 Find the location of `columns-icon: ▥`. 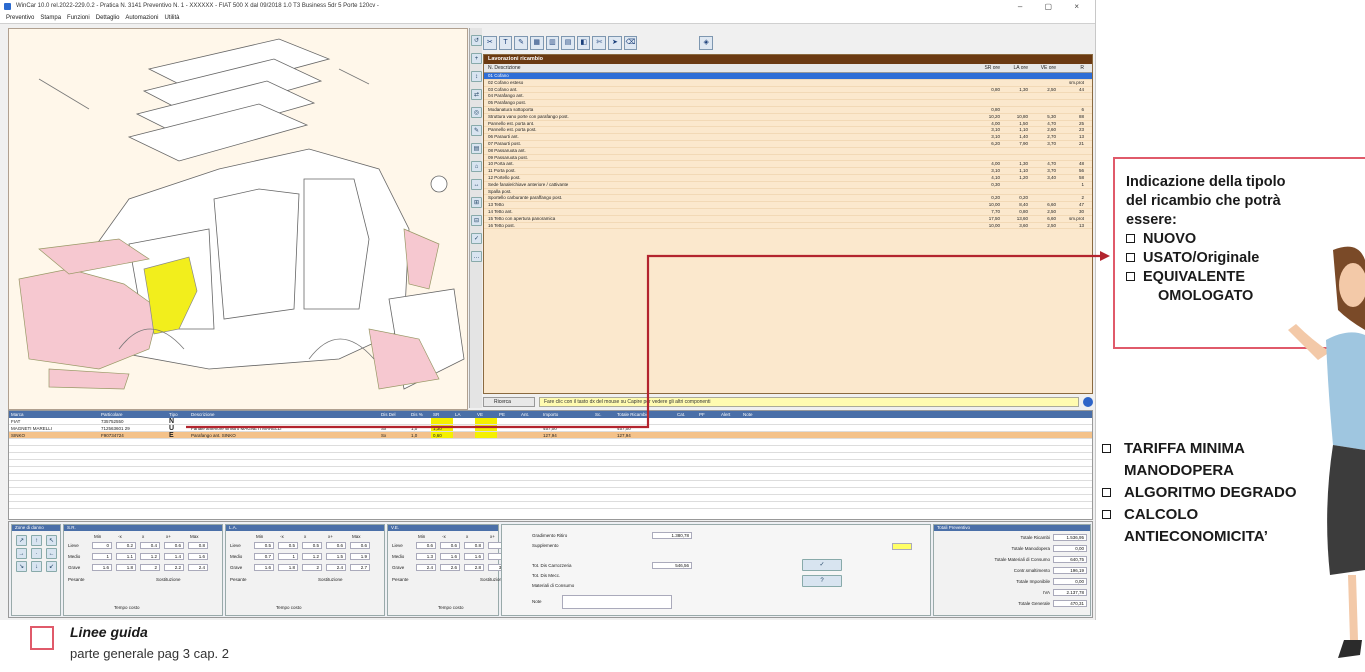

columns-icon: ▥ is located at coordinates (552, 43).